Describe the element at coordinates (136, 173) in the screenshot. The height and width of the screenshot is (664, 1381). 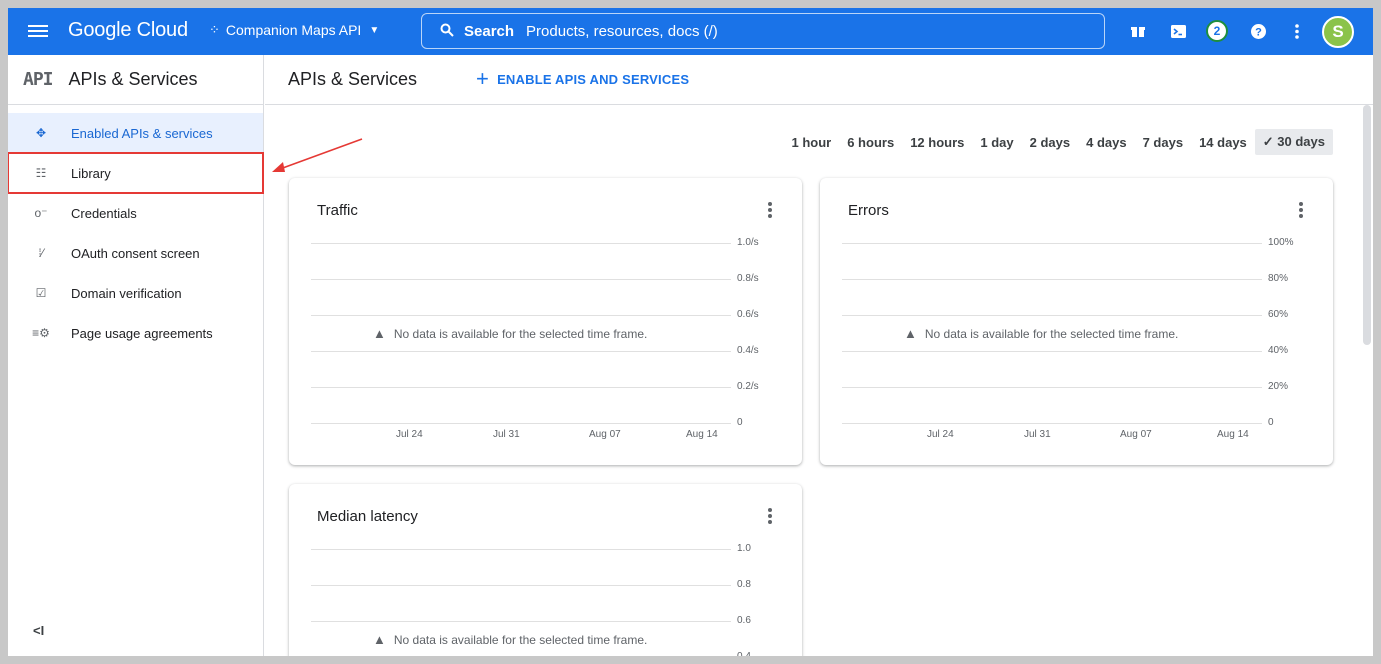
I see `sidebar-item-library: ☷ Library` at that location.